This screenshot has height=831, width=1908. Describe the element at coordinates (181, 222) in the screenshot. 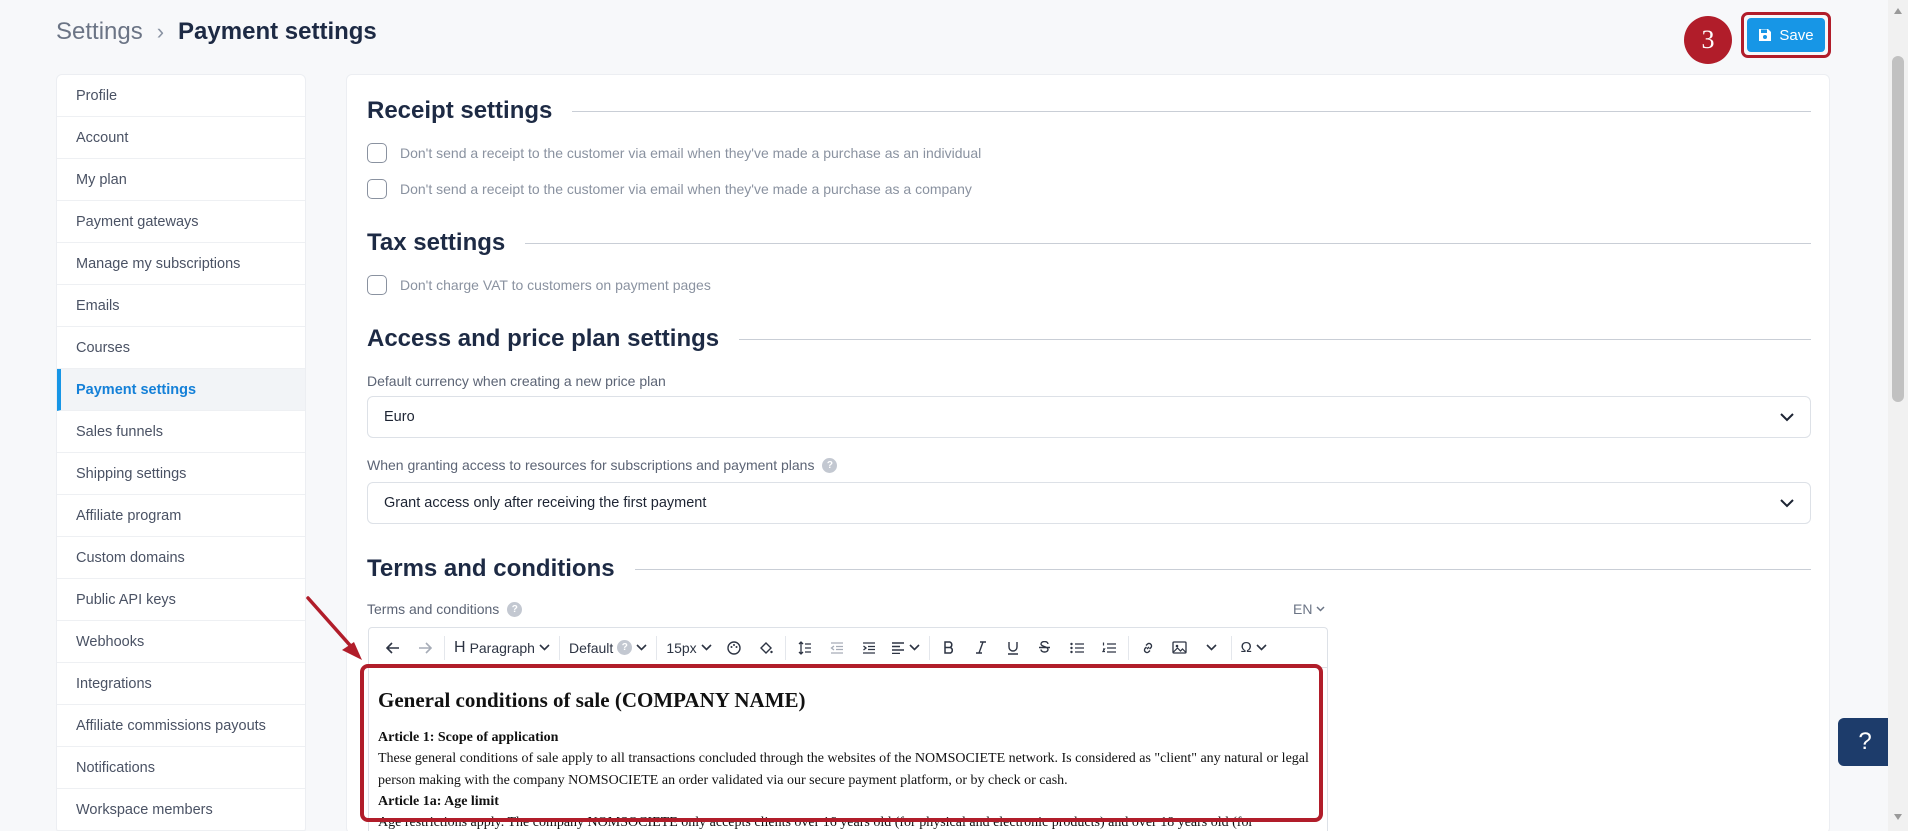

I see `sidebar-item-payment-gateways: Payment gateways` at that location.